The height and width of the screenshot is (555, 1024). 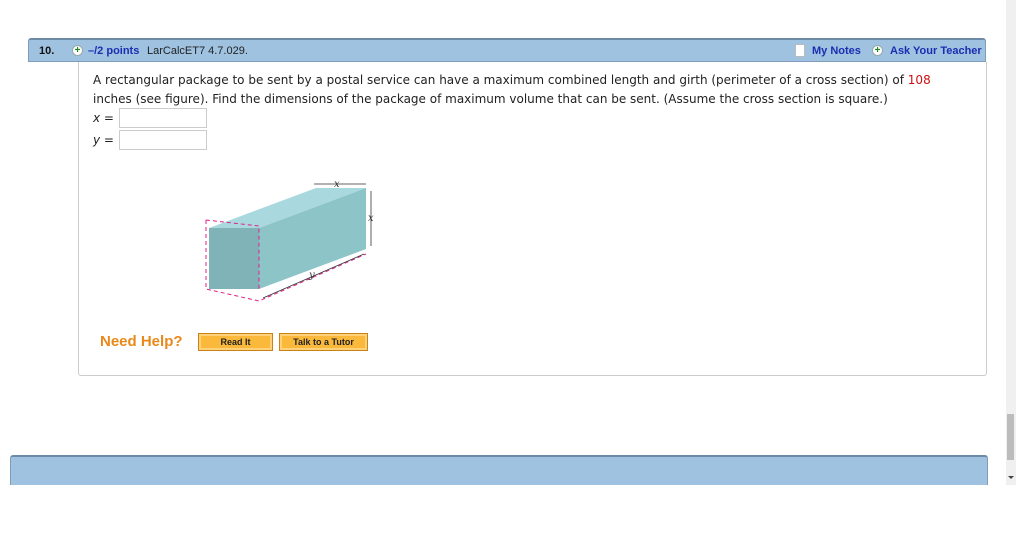 What do you see at coordinates (1011, 242) in the screenshot?
I see `vertical-scrollbar` at bounding box center [1011, 242].